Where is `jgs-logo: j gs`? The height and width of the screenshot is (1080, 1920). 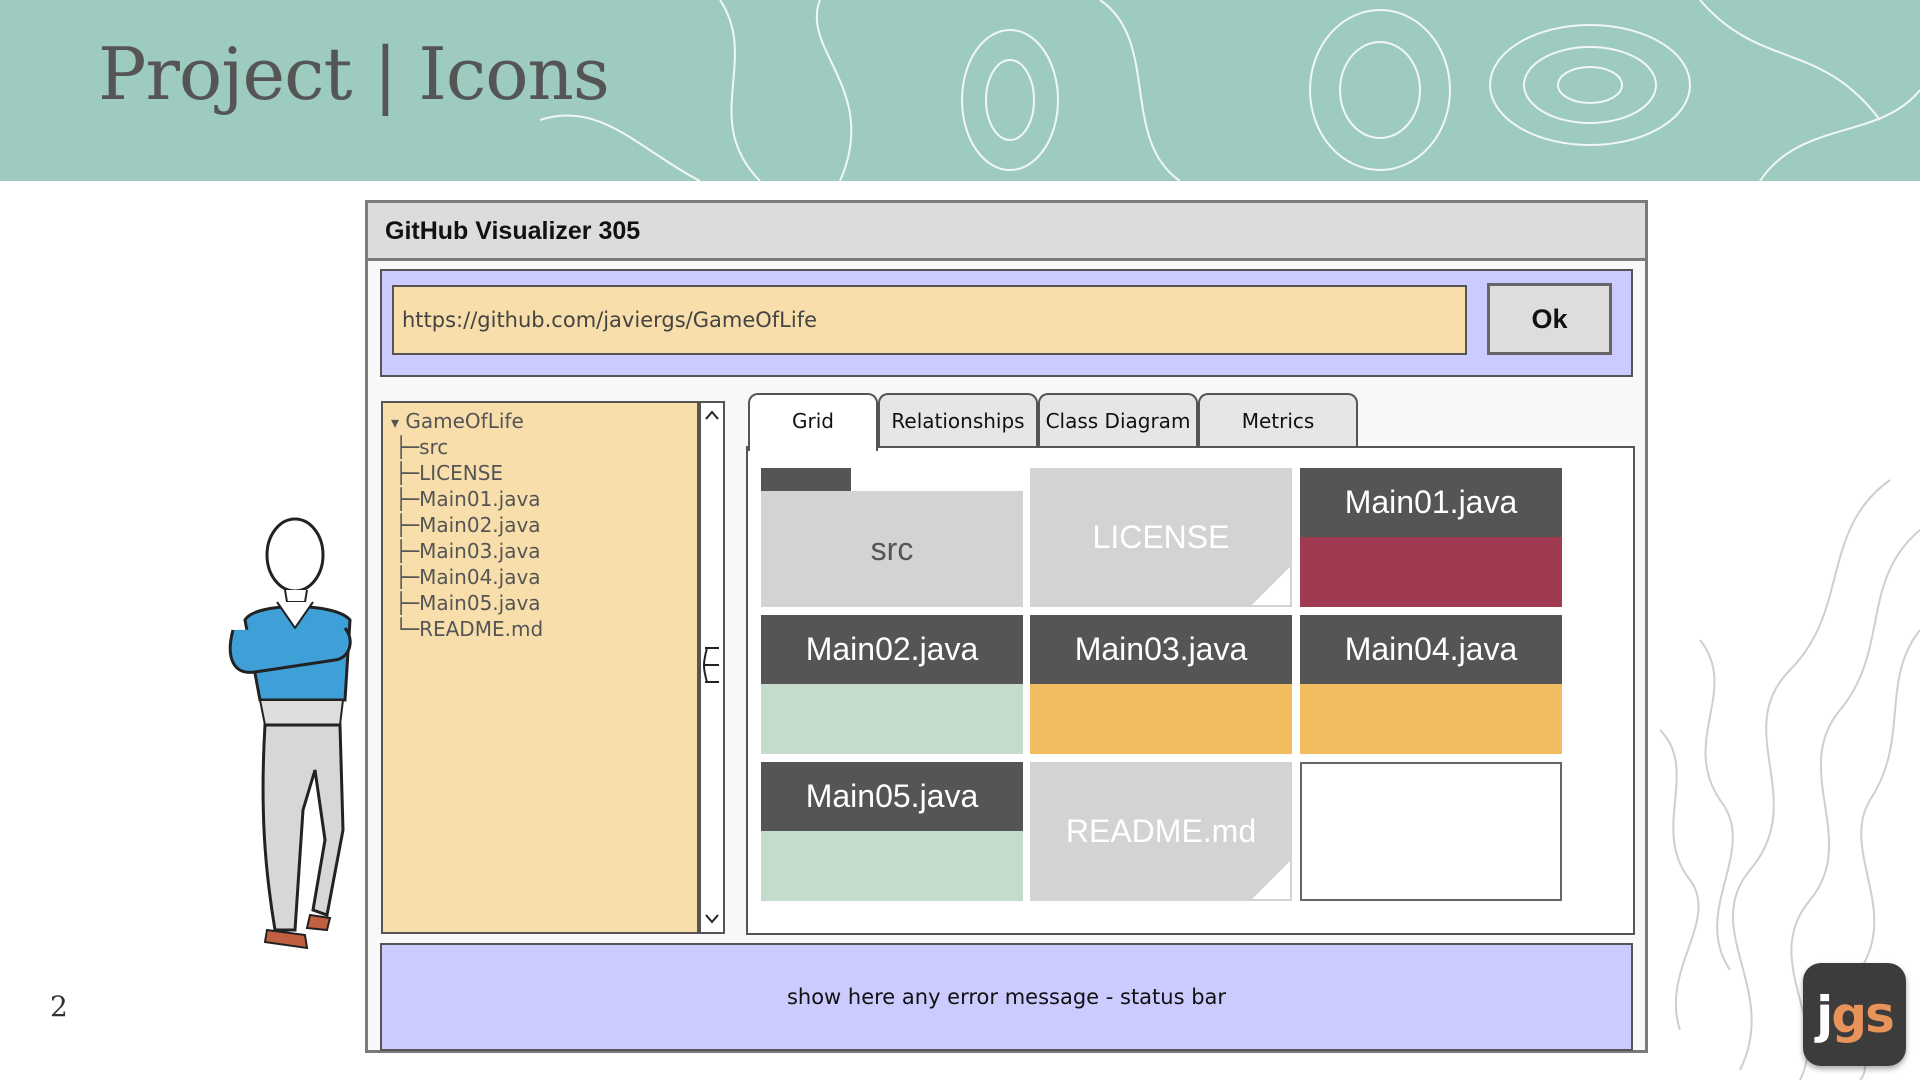
jgs-logo: j gs is located at coordinates (1854, 1014).